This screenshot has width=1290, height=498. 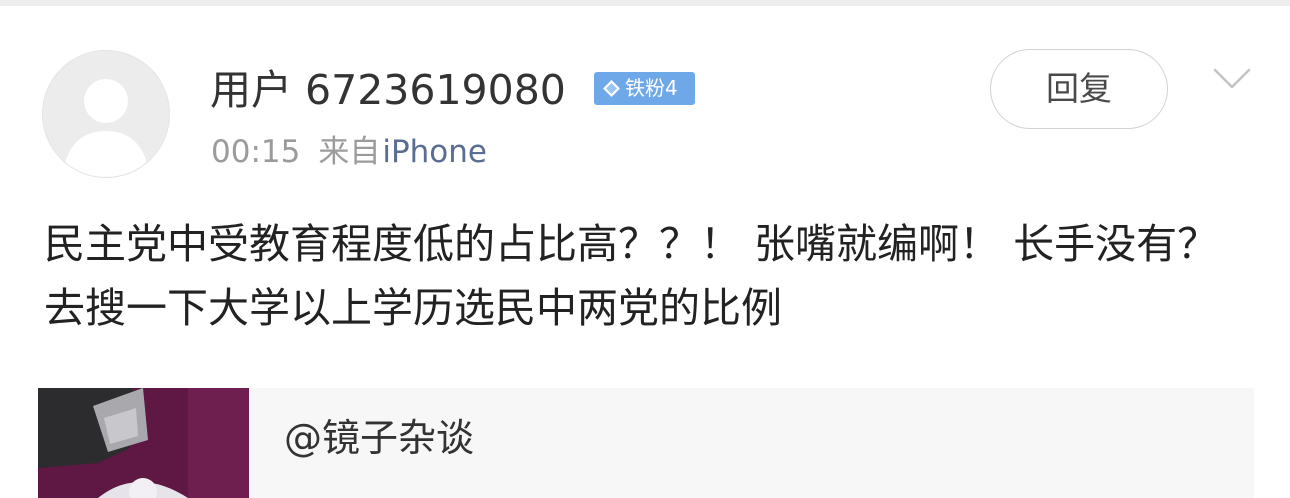 What do you see at coordinates (379, 438) in the screenshot?
I see `quoted-author: @镜子杂谈` at bounding box center [379, 438].